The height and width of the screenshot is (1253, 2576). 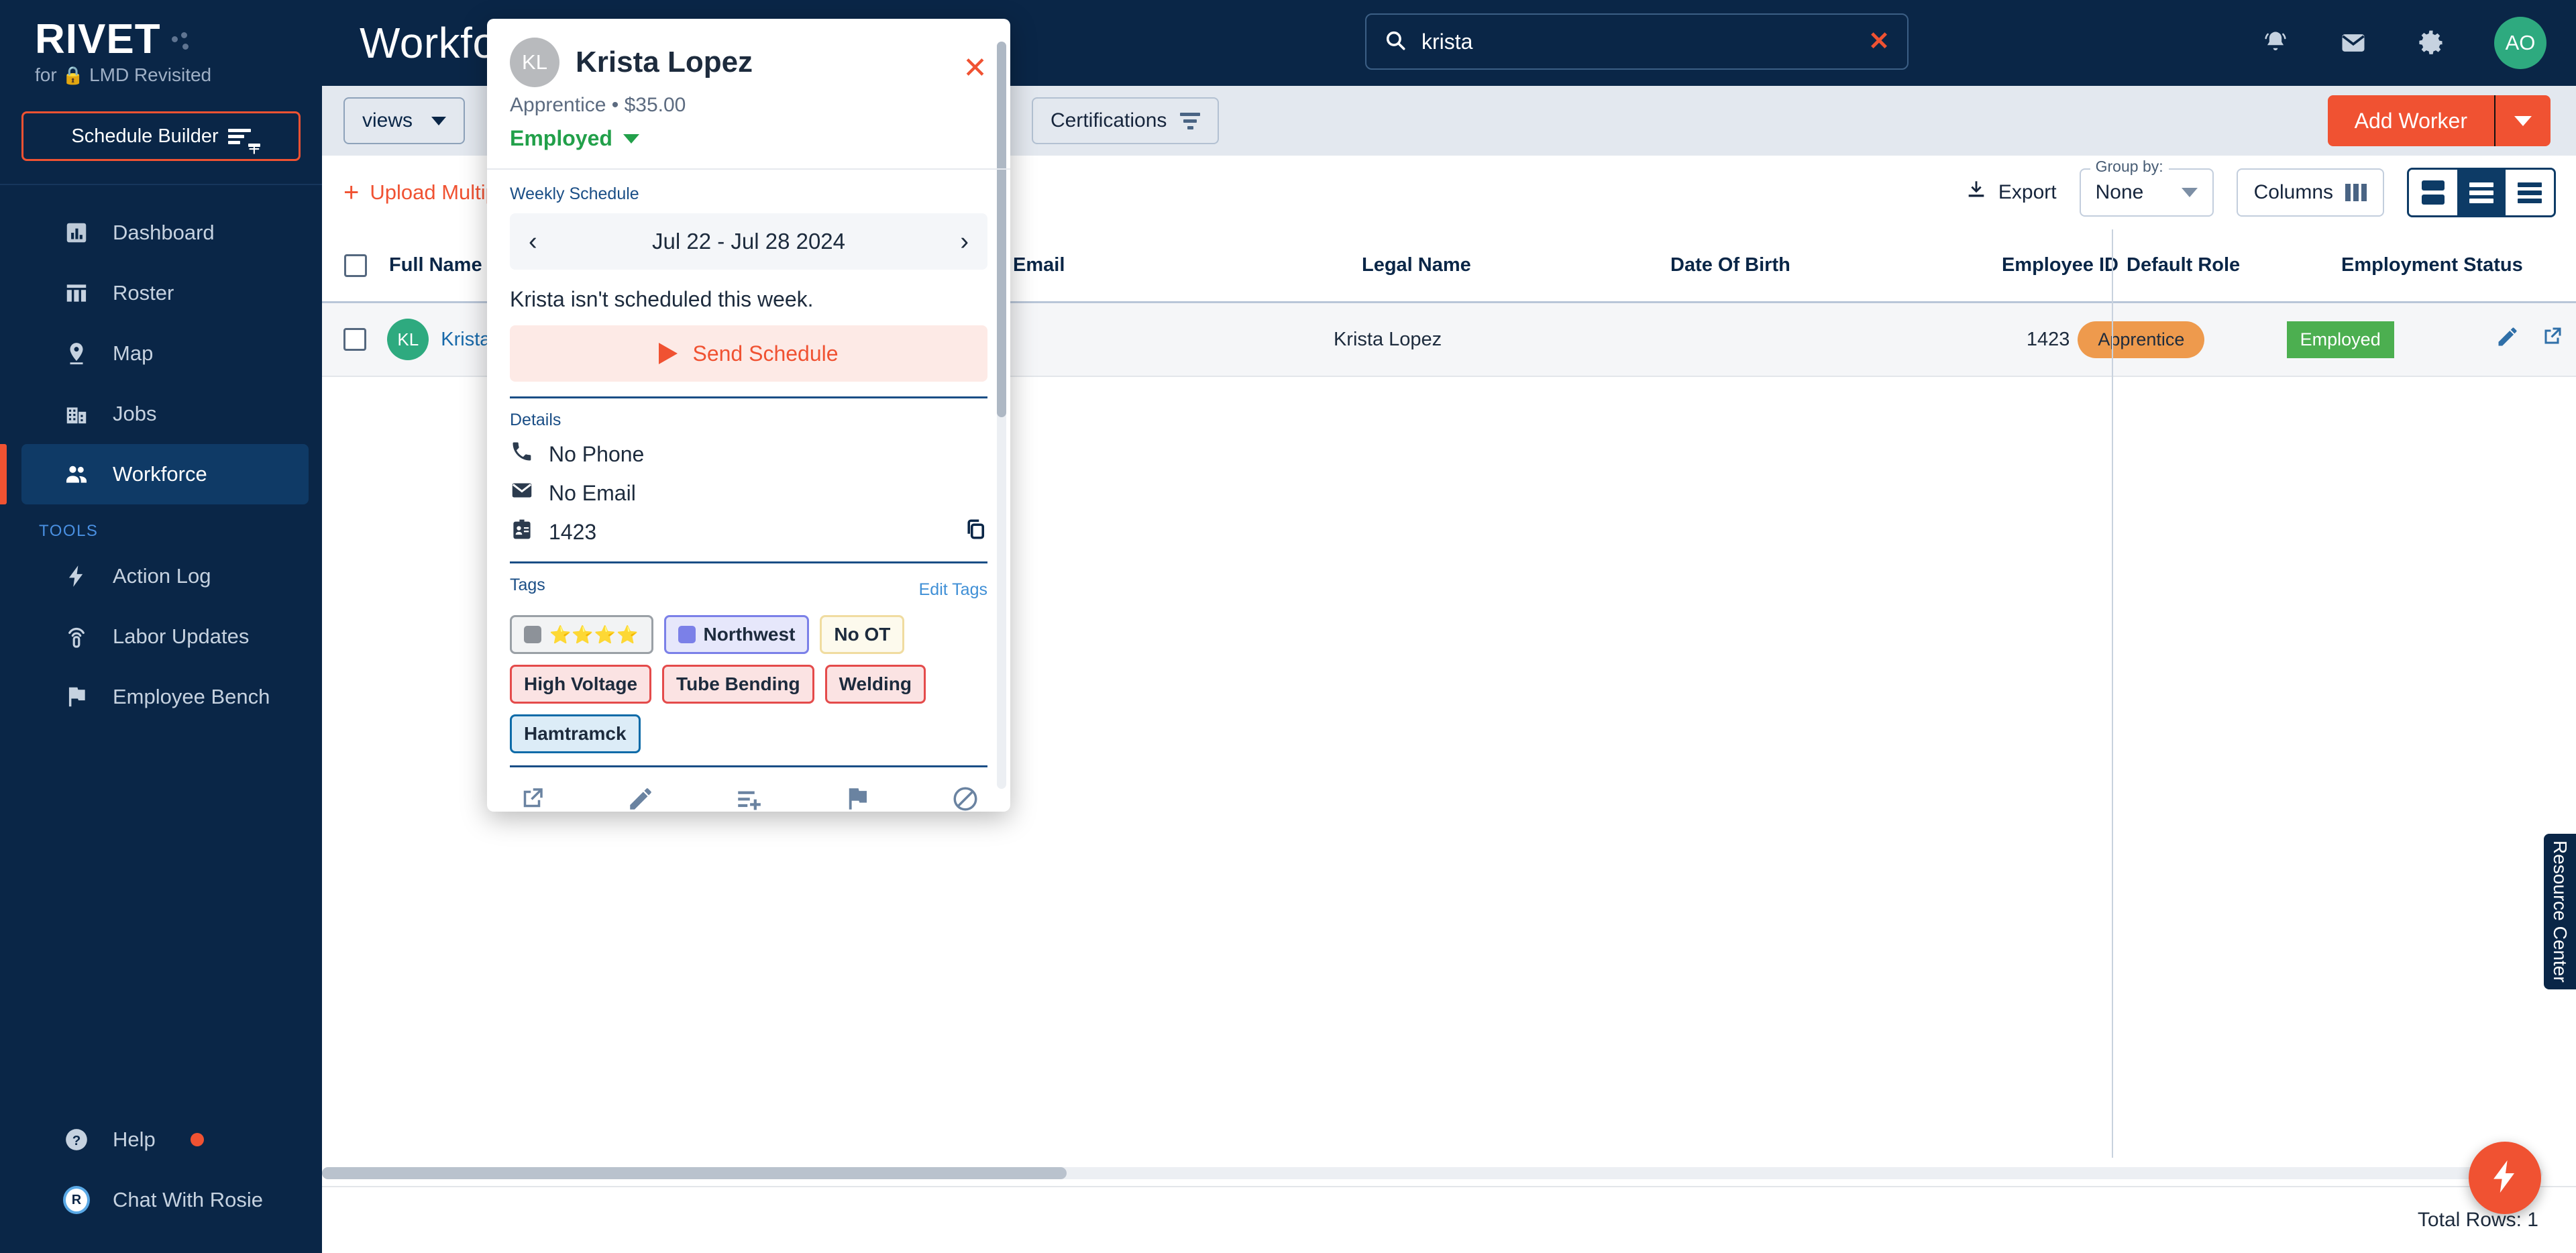 What do you see at coordinates (165, 1200) in the screenshot?
I see `sidebar-item-chat-with-rosie: R Chat With Rosie` at bounding box center [165, 1200].